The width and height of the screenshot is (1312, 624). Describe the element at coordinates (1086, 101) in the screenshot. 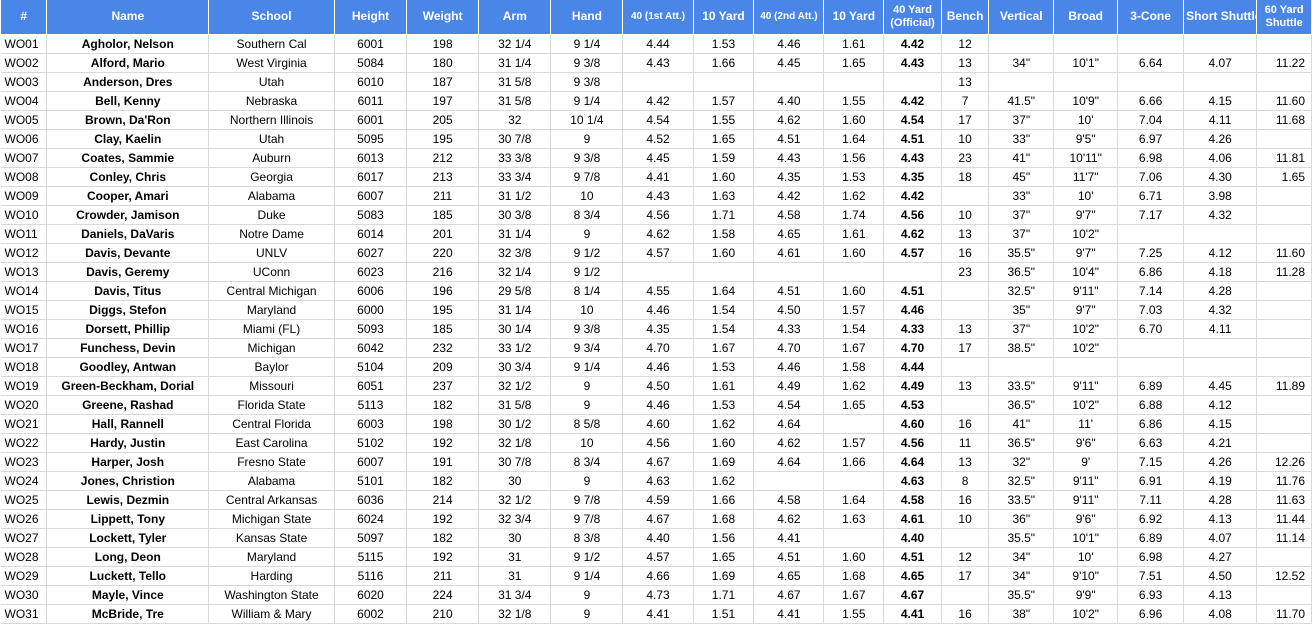

I see `col-broad-cell: 10'9"` at that location.